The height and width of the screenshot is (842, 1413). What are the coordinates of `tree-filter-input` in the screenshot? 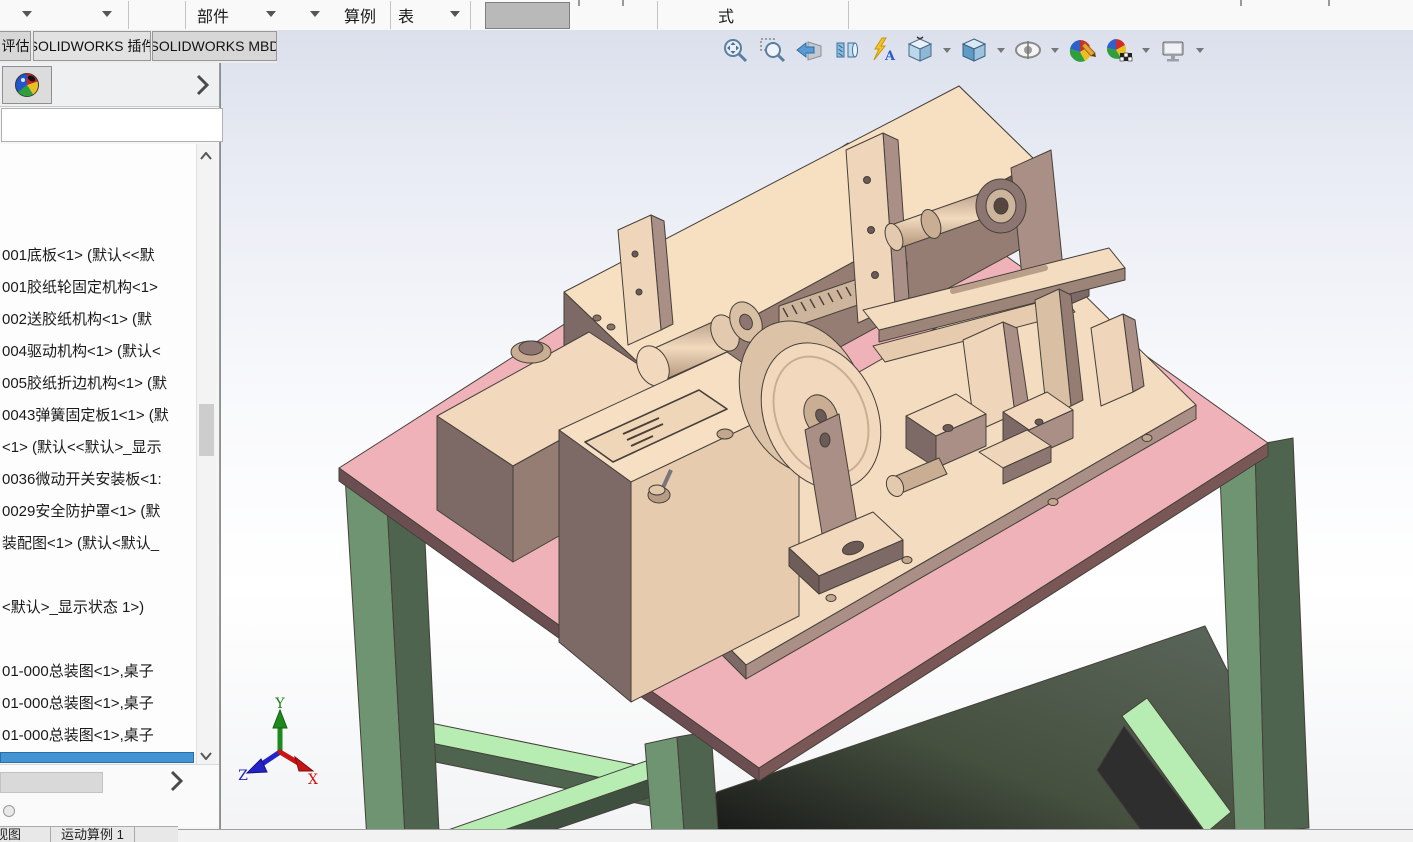 It's located at (112, 125).